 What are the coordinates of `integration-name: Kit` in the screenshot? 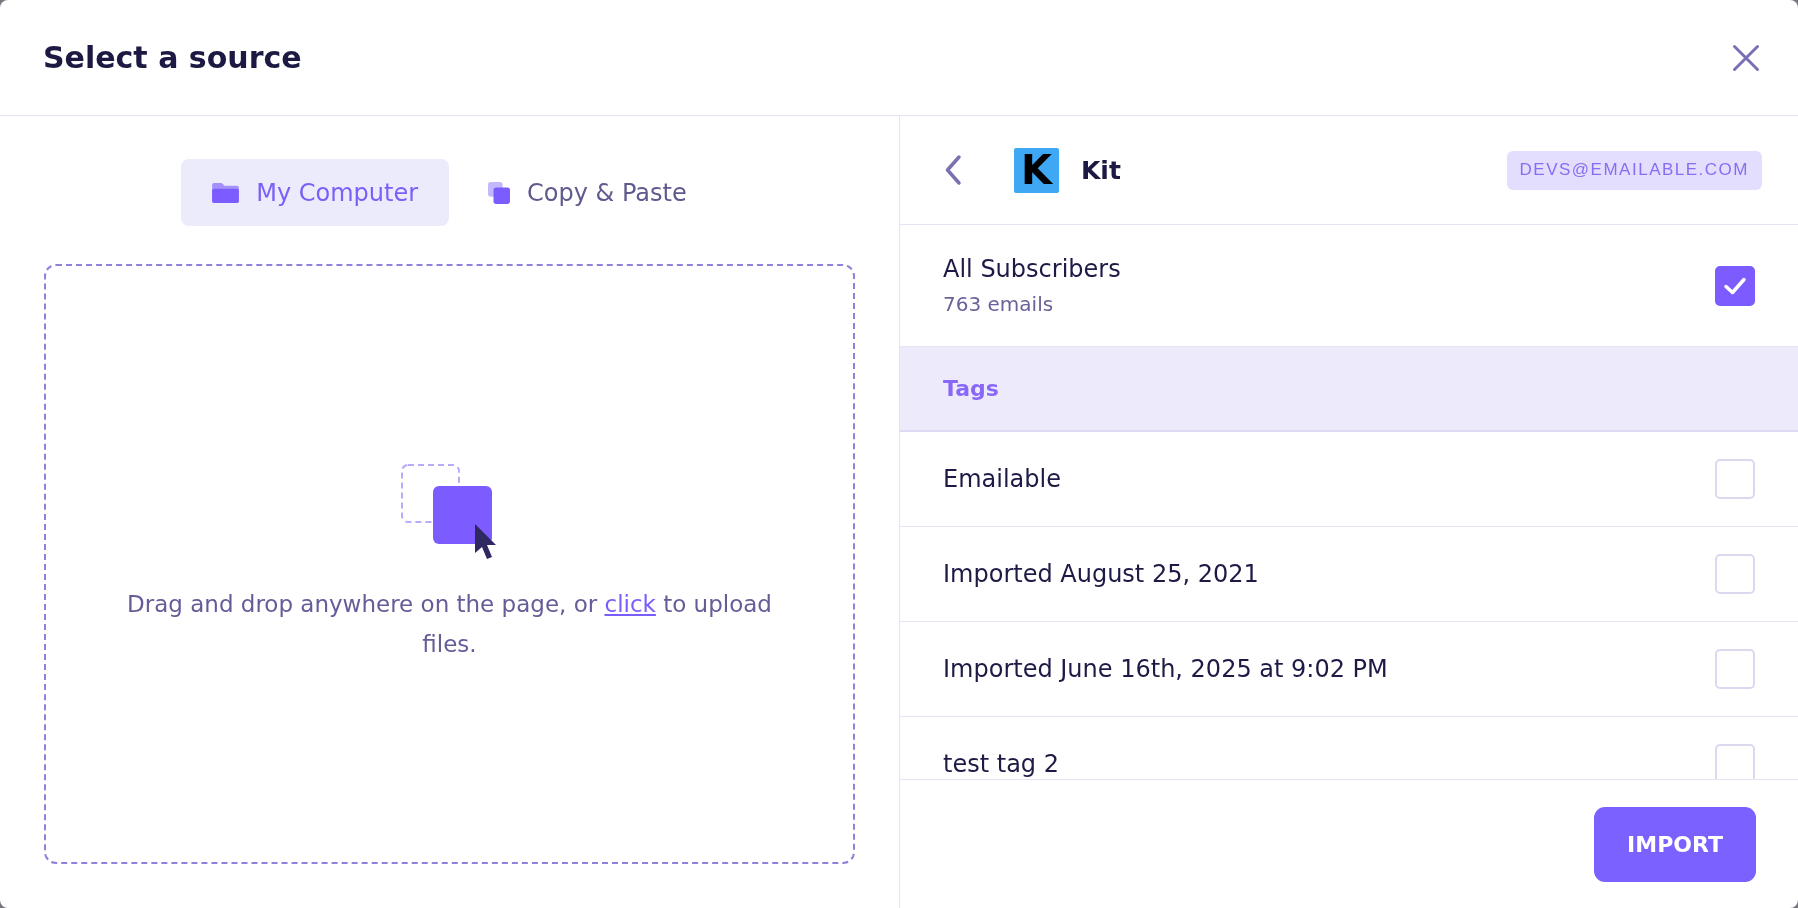 It's located at (1101, 170).